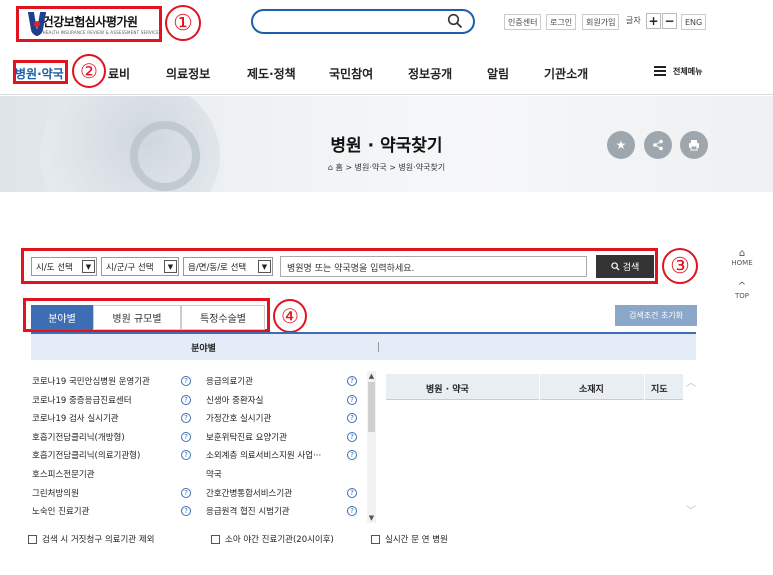 The height and width of the screenshot is (575, 773). What do you see at coordinates (371, 407) in the screenshot?
I see `list-scrollbar-thumb` at bounding box center [371, 407].